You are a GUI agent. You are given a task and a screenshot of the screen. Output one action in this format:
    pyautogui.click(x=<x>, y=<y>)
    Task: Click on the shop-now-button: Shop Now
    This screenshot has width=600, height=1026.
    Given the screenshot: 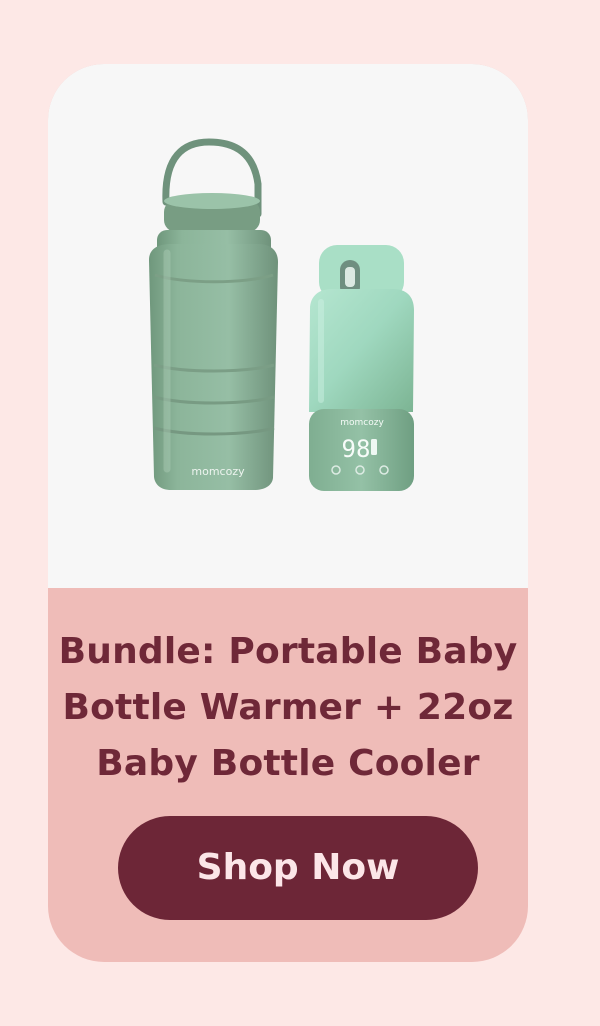 What is the action you would take?
    pyautogui.click(x=298, y=868)
    